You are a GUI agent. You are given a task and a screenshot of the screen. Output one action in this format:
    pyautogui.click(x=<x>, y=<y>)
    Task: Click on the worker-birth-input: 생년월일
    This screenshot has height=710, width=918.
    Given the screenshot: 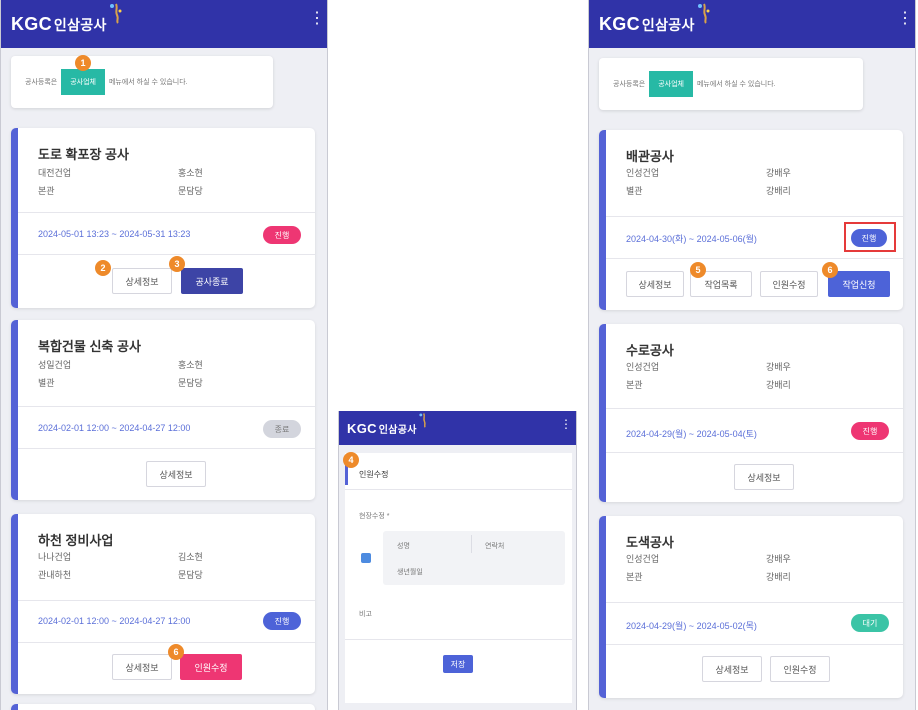 What is the action you would take?
    pyautogui.click(x=410, y=572)
    